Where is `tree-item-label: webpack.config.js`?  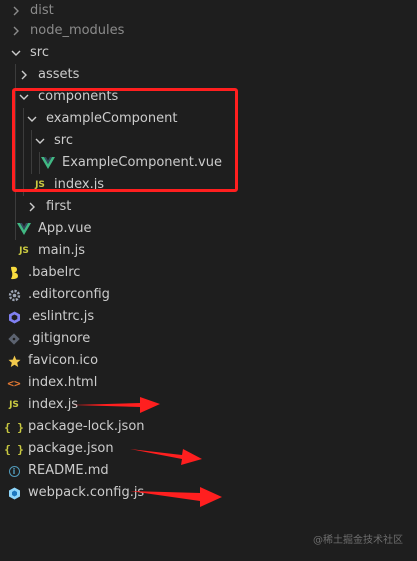 tree-item-label: webpack.config.js is located at coordinates (86, 492).